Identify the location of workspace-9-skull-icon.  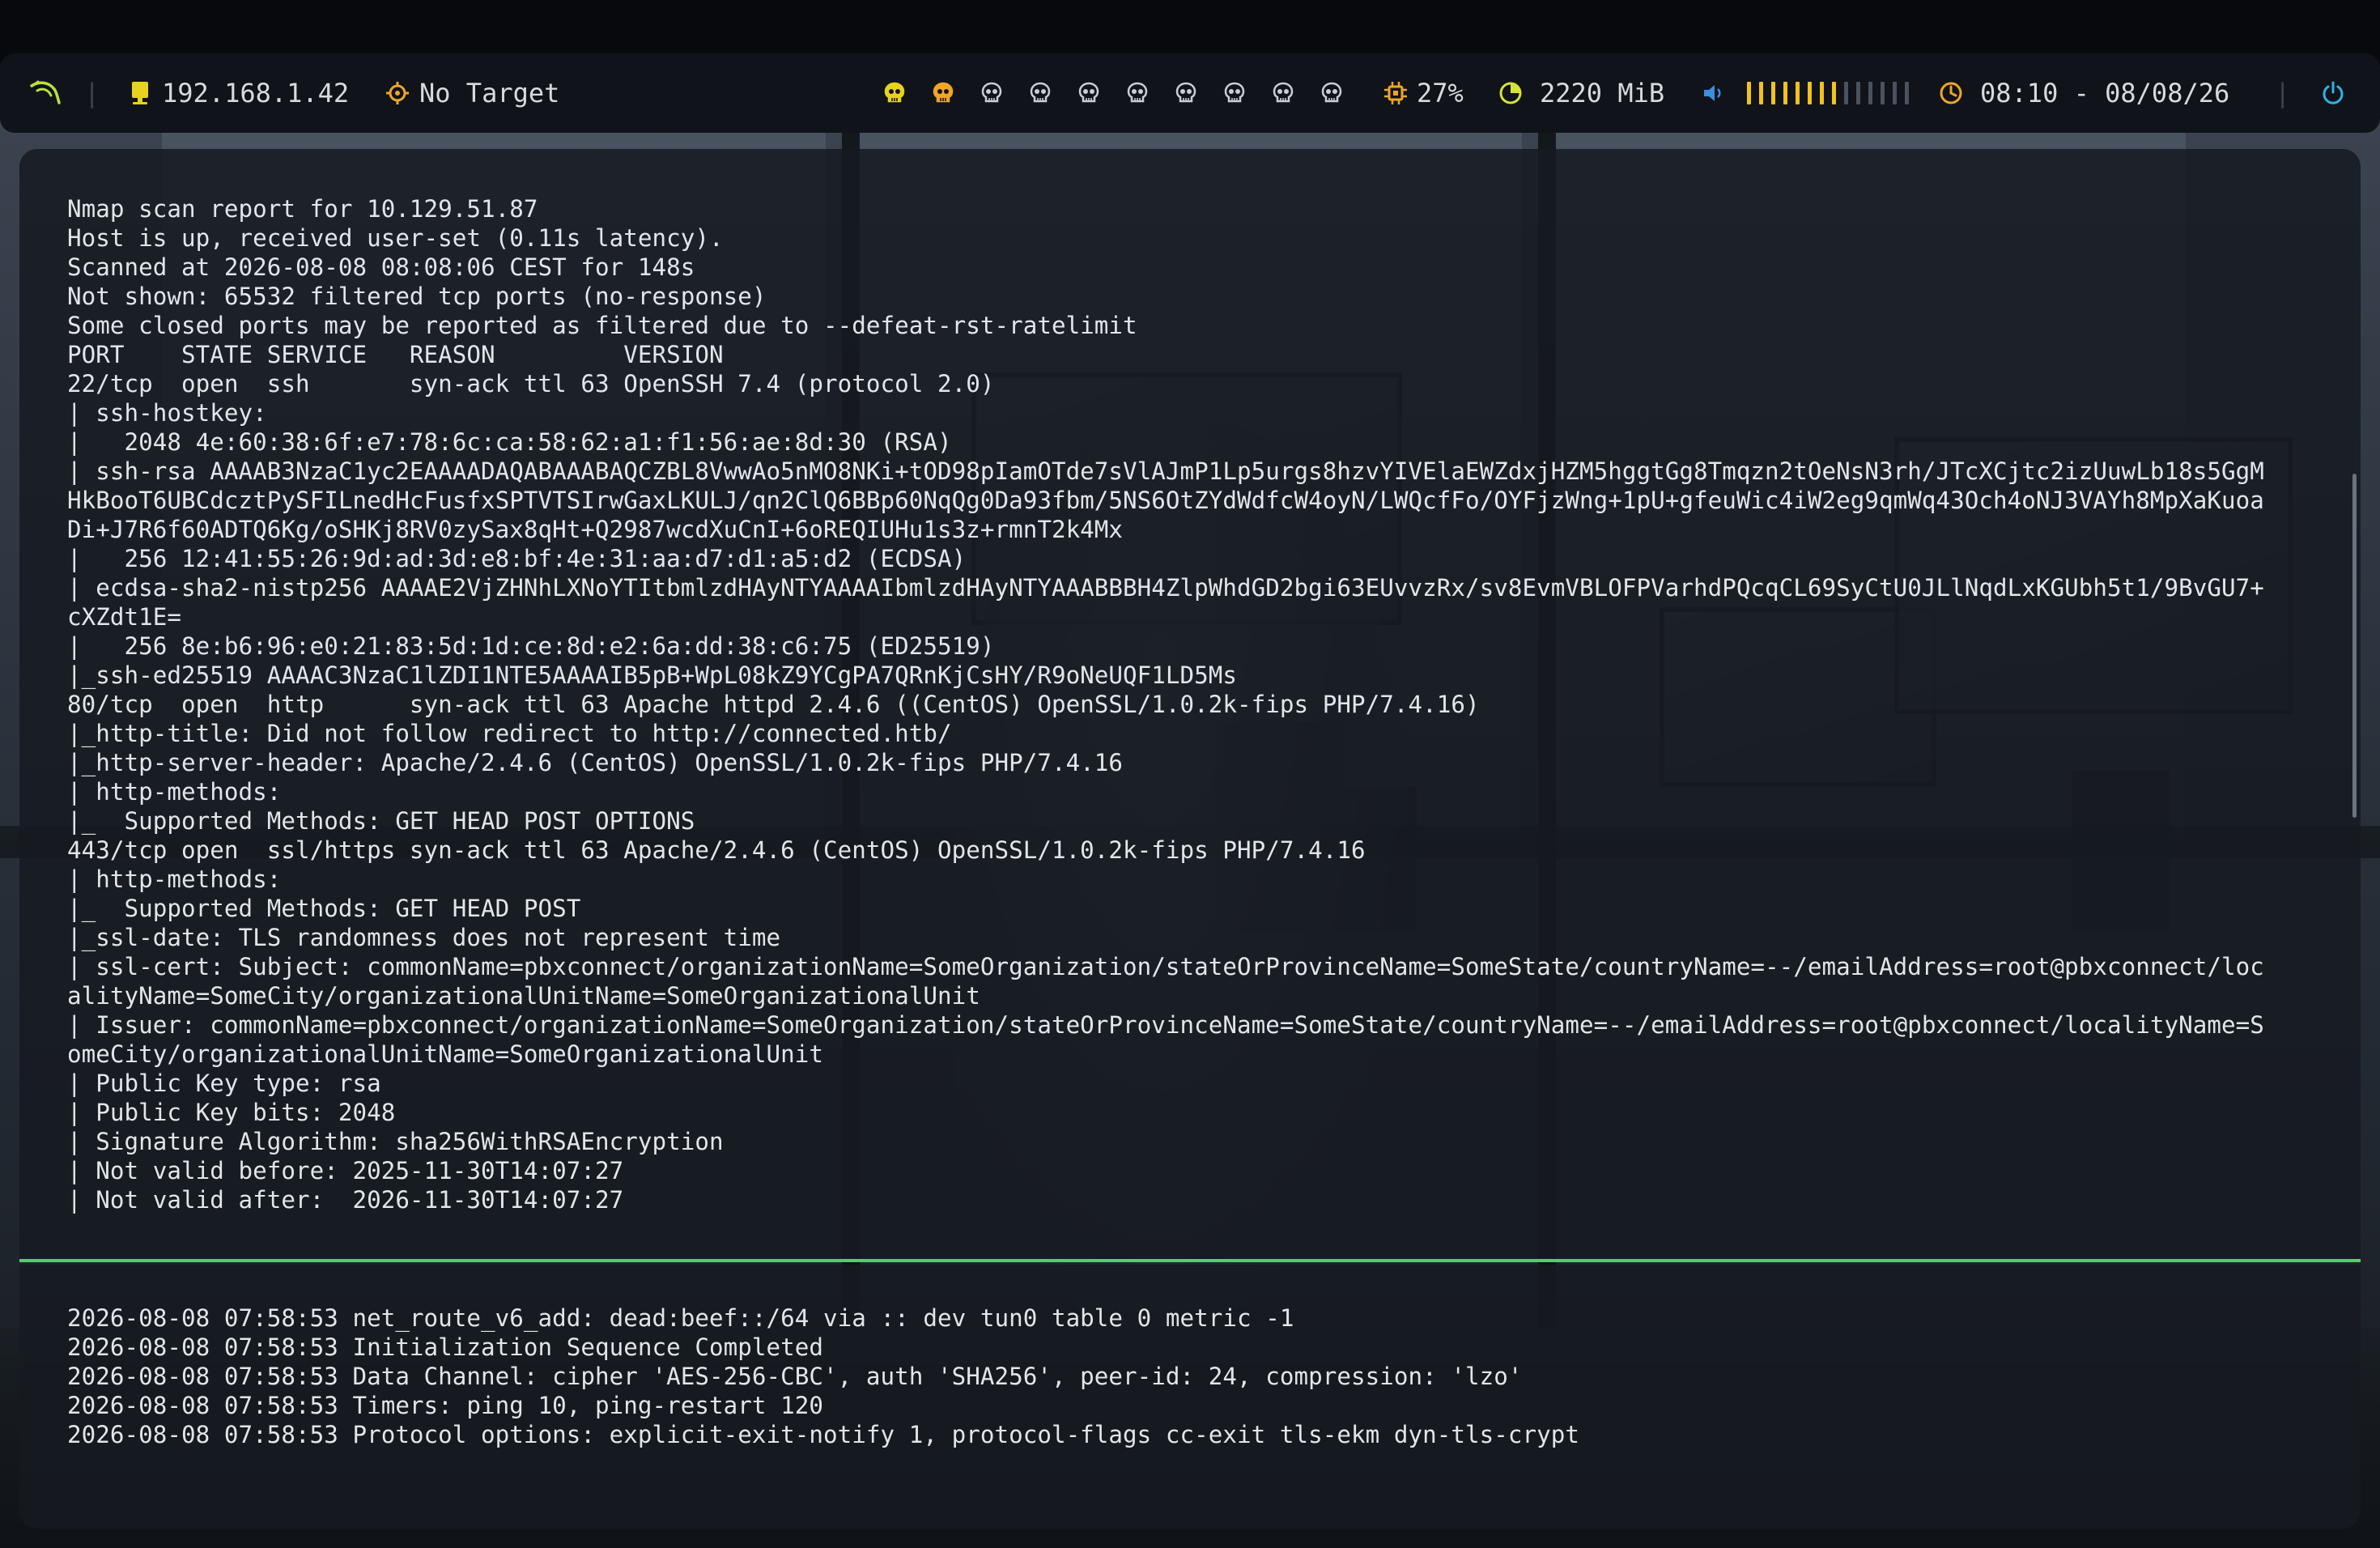
(1283, 93).